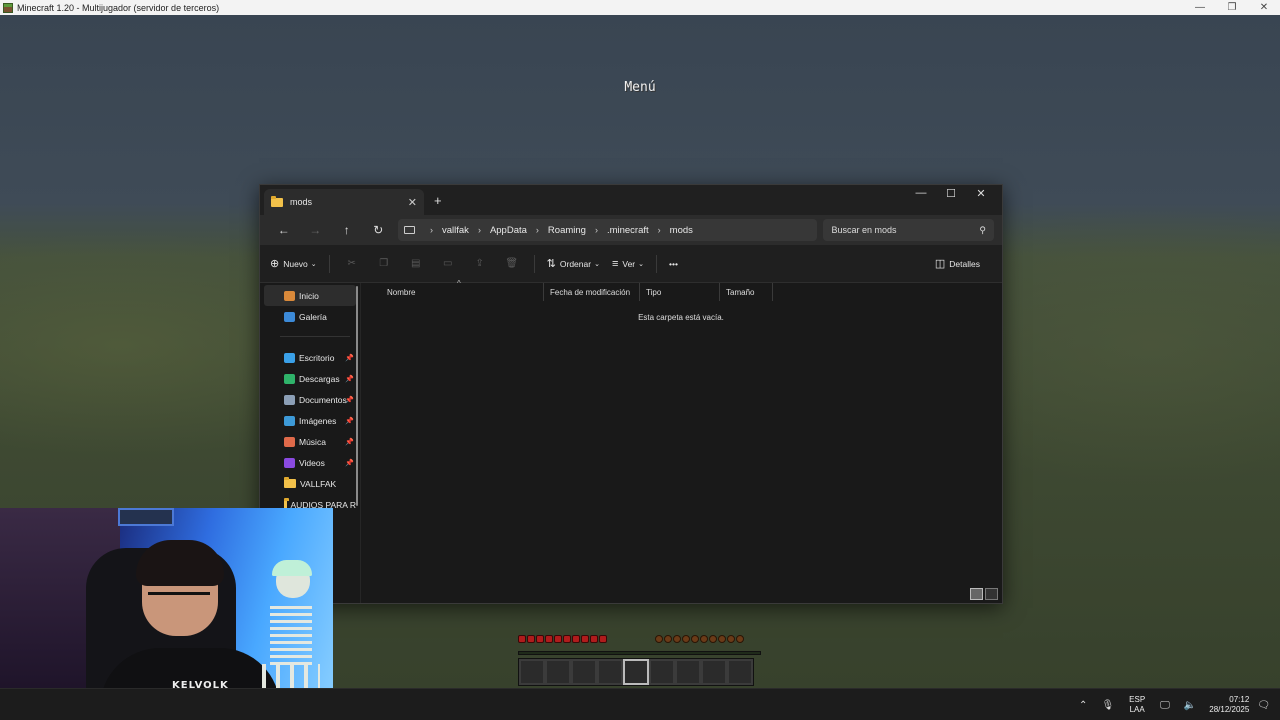  Describe the element at coordinates (480, 263) in the screenshot. I see `share-icon: ⇪` at that location.